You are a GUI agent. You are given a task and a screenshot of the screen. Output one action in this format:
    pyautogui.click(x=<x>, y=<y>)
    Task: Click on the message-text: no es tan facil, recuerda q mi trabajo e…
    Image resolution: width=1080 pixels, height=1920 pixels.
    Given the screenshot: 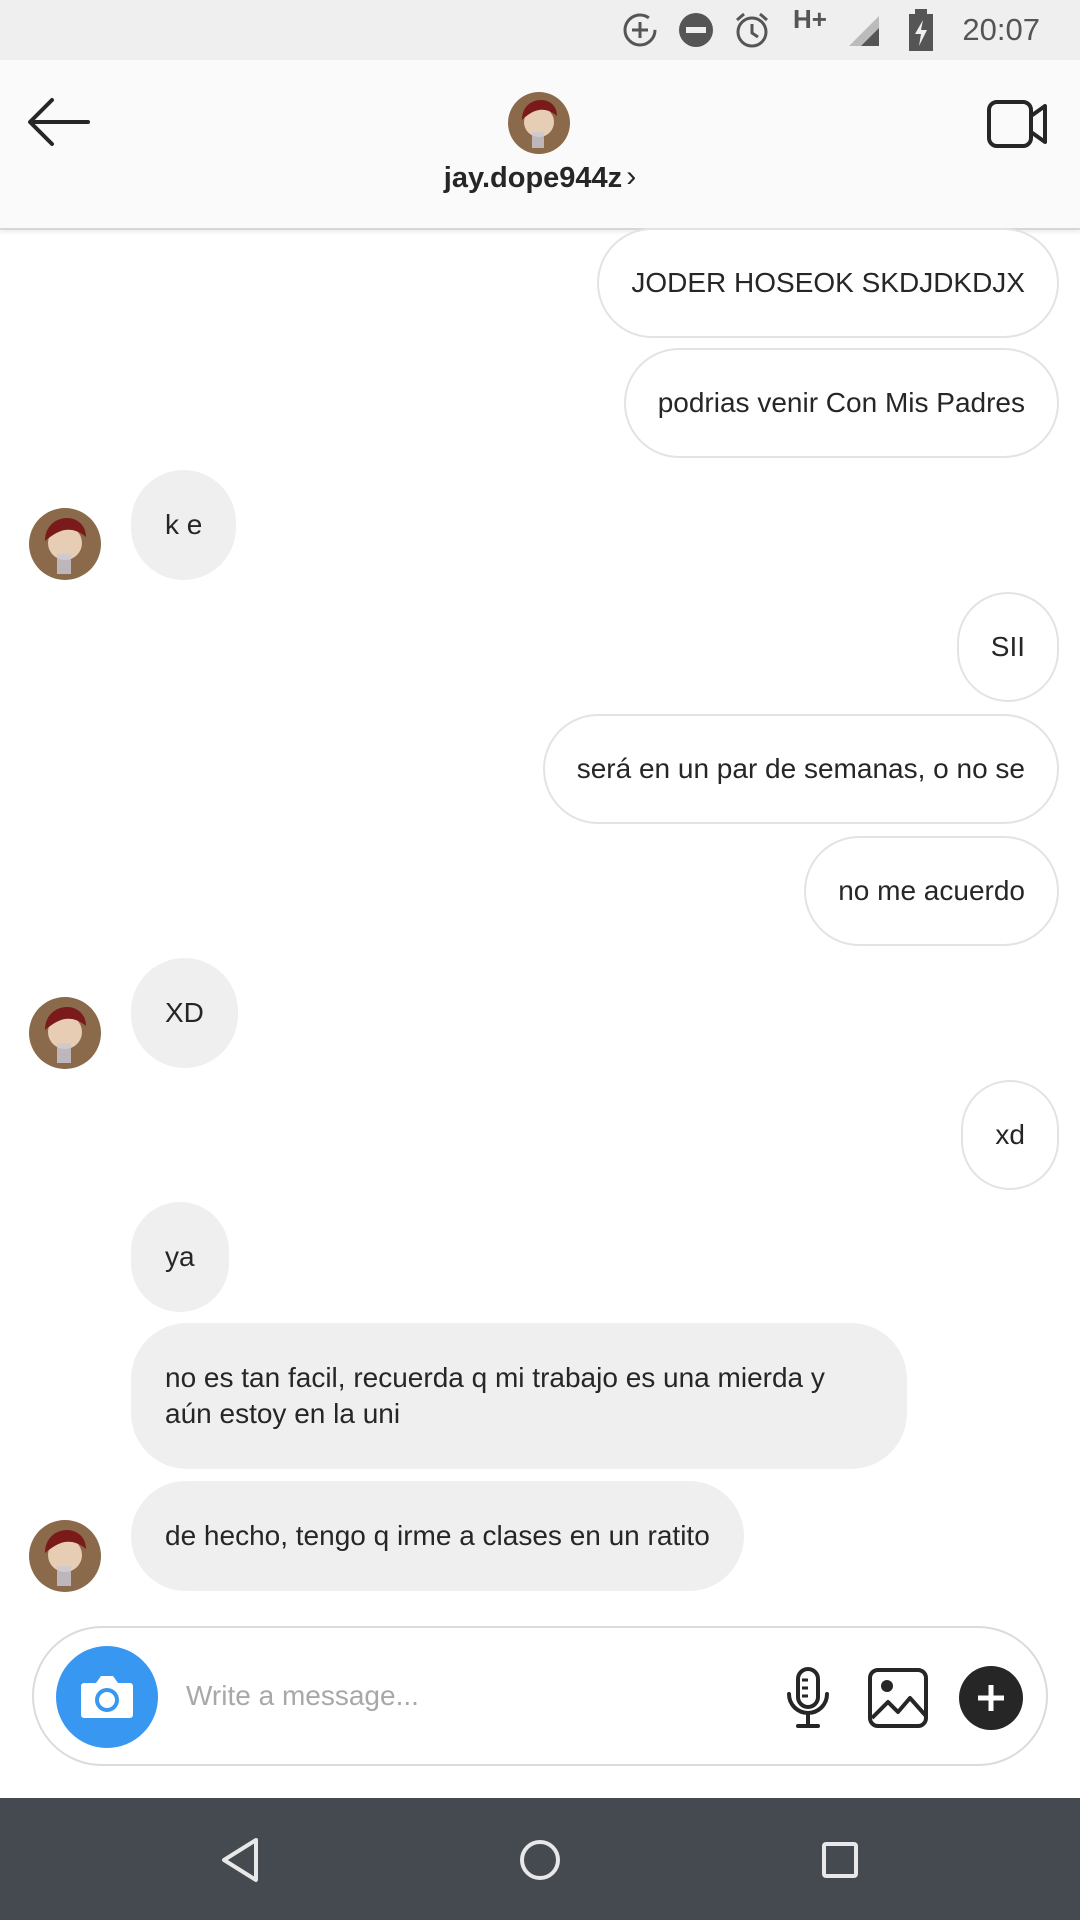 What is the action you would take?
    pyautogui.click(x=495, y=1395)
    